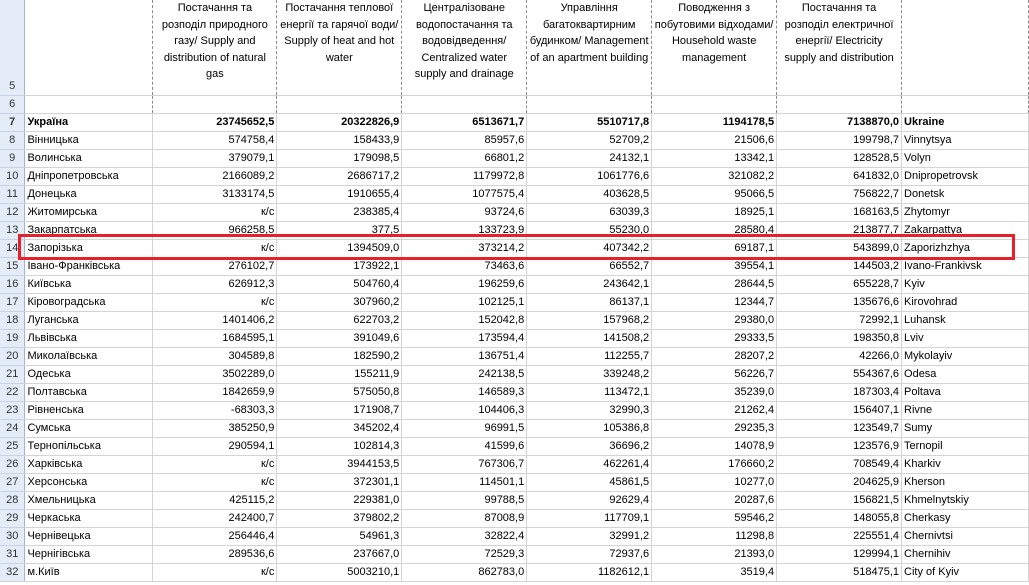 Image resolution: width=1029 pixels, height=585 pixels. What do you see at coordinates (339, 536) in the screenshot?
I see `heat-value: 54961,3` at bounding box center [339, 536].